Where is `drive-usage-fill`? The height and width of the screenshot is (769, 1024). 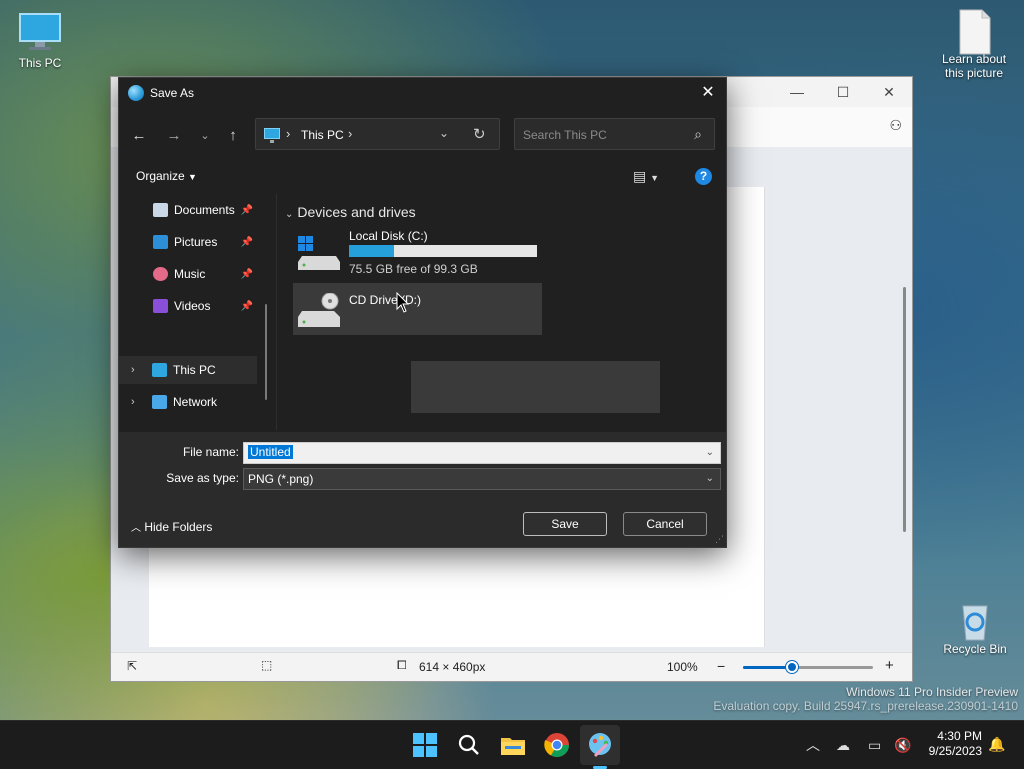
drive-usage-fill is located at coordinates (372, 251).